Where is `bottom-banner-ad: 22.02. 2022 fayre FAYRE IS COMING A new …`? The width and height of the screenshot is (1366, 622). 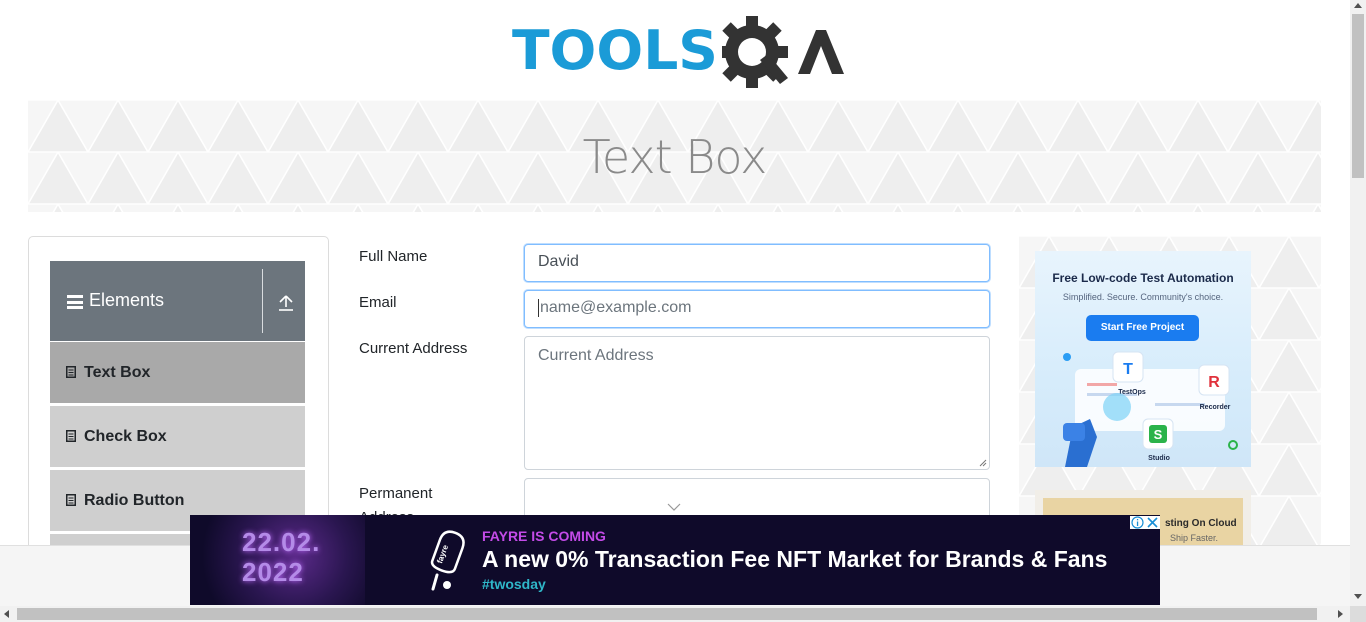 bottom-banner-ad: 22.02. 2022 fayre FAYRE IS COMING A new … is located at coordinates (675, 560).